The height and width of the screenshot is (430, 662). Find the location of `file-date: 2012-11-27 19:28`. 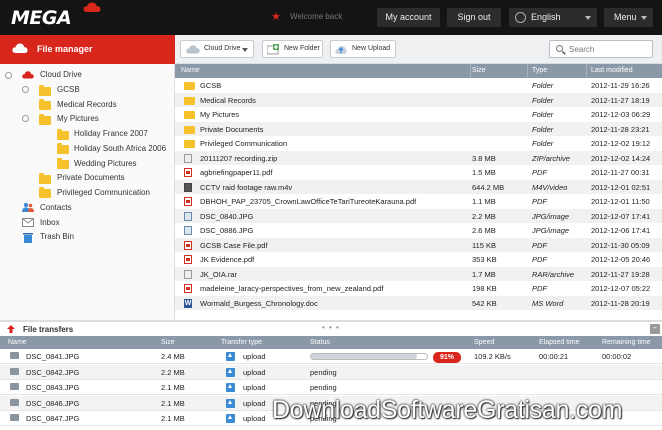

file-date: 2012-11-27 19:28 is located at coordinates (620, 274).